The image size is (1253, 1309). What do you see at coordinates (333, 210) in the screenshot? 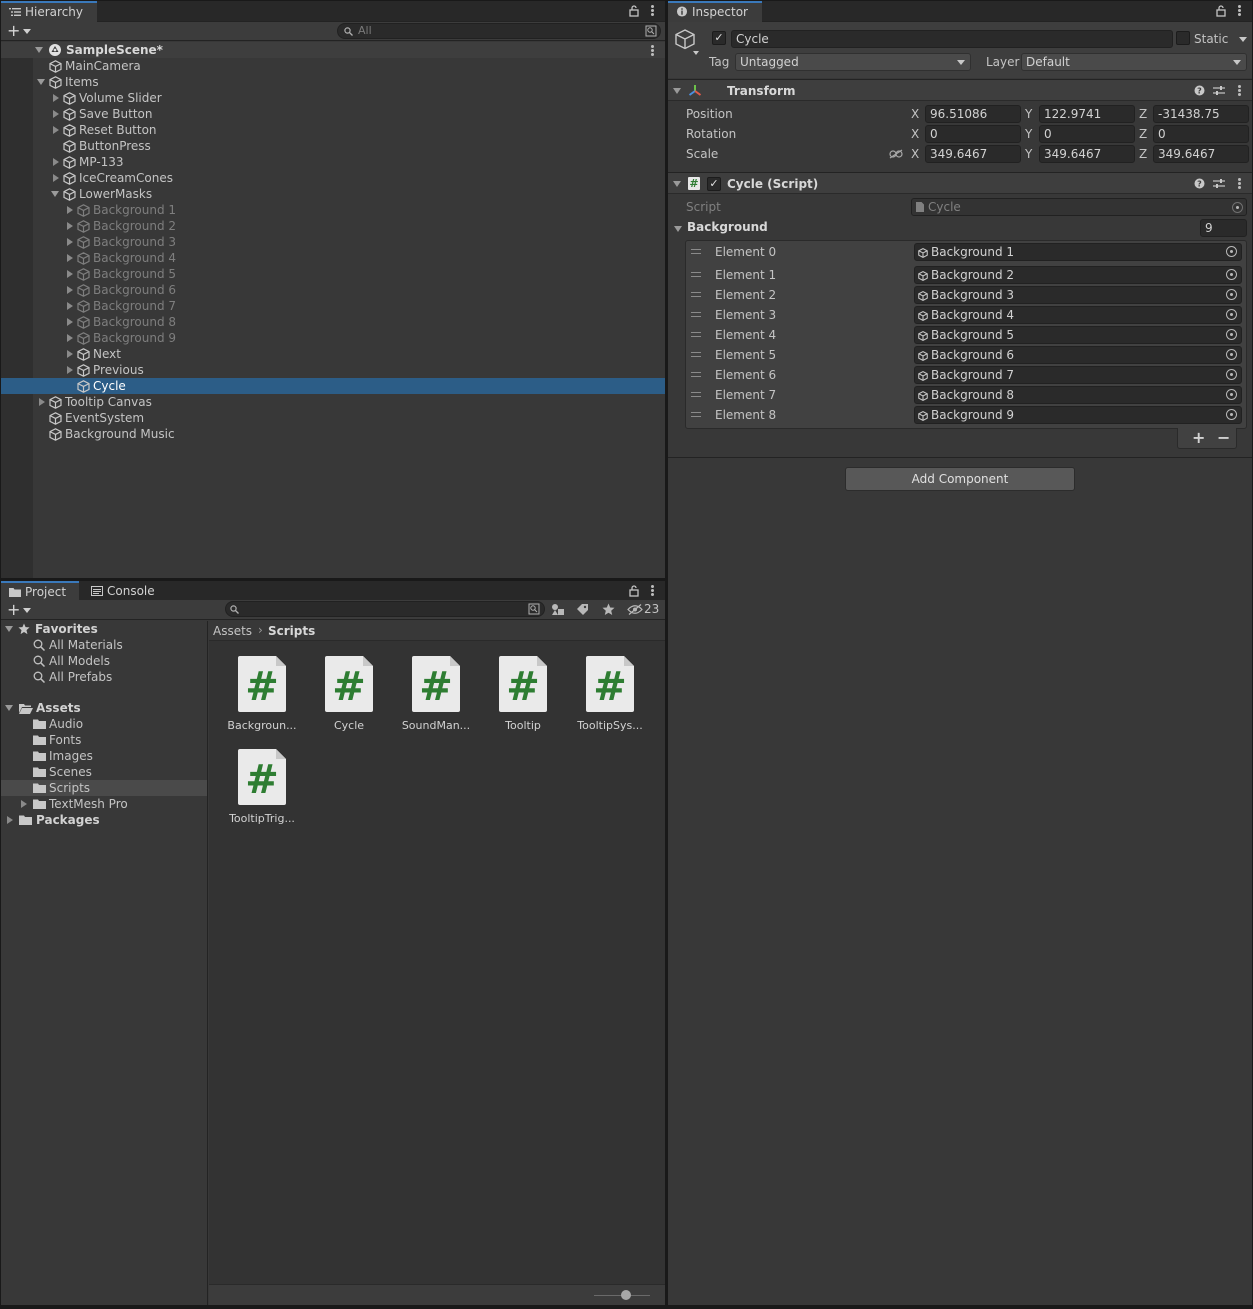
I see `hierarchy-item: Background 1` at bounding box center [333, 210].